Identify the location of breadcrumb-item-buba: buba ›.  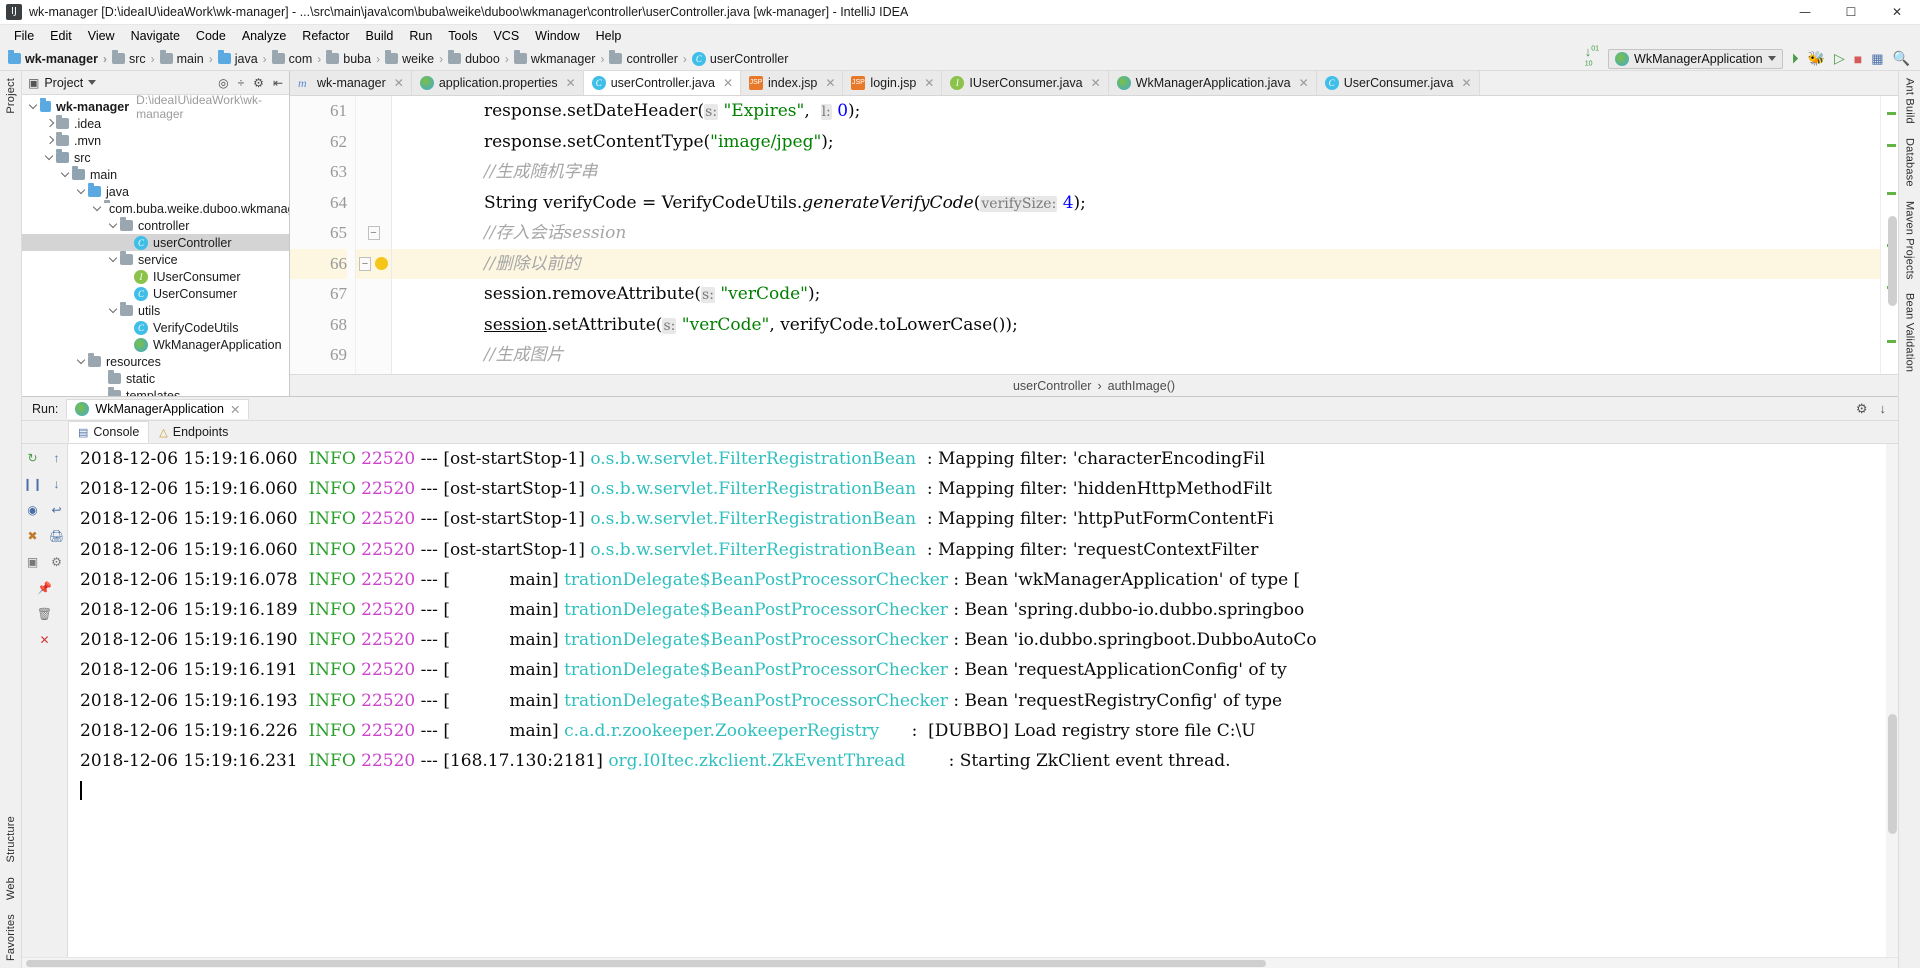
(355, 58).